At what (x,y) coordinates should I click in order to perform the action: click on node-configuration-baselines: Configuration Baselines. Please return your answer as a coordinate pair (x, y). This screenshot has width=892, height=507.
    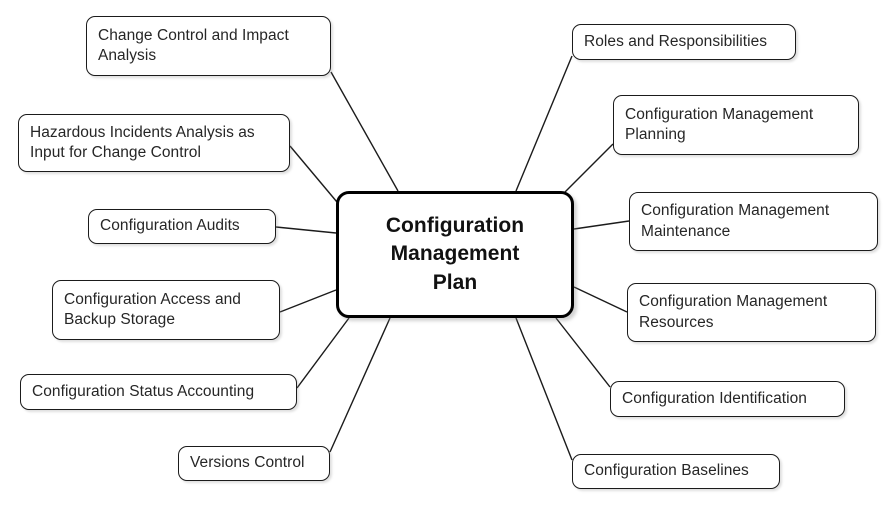
    Looking at the image, I should click on (676, 471).